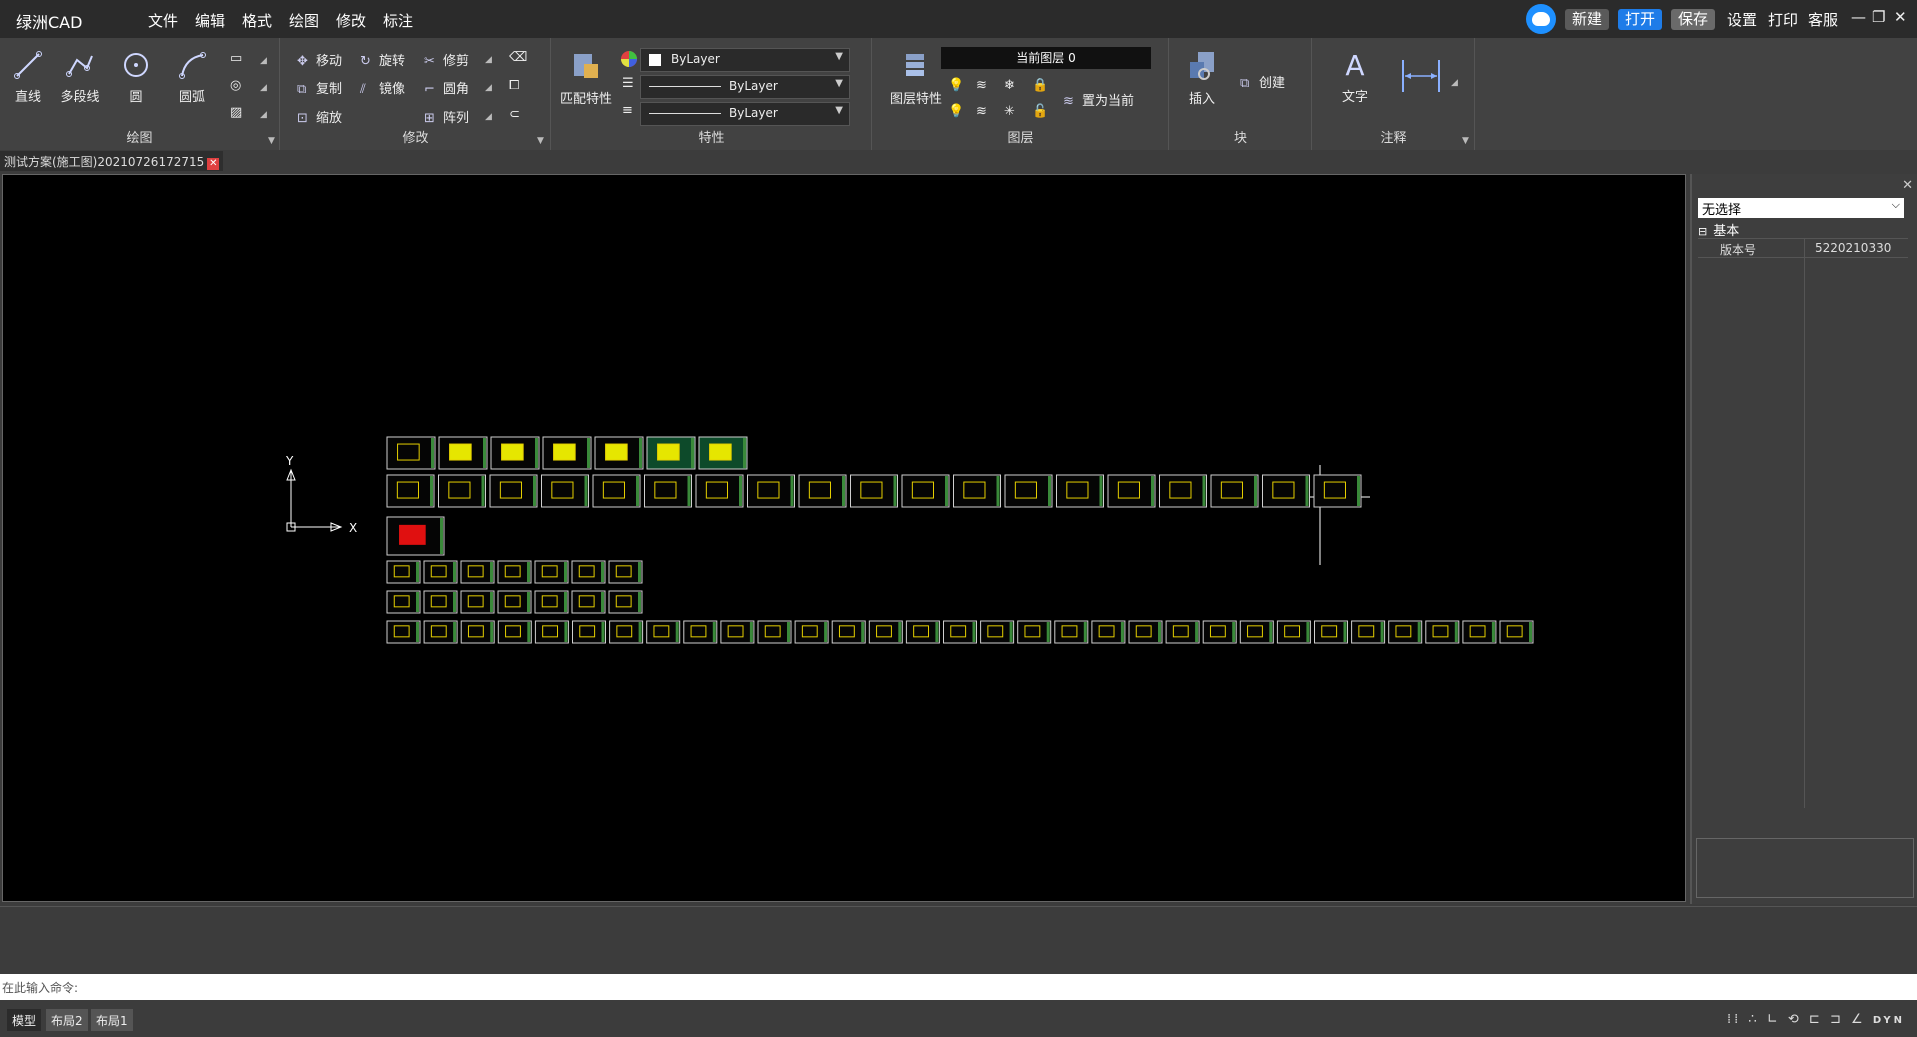 This screenshot has width=1917, height=1037. I want to click on otrack-icon: ⊐, so click(1837, 1019).